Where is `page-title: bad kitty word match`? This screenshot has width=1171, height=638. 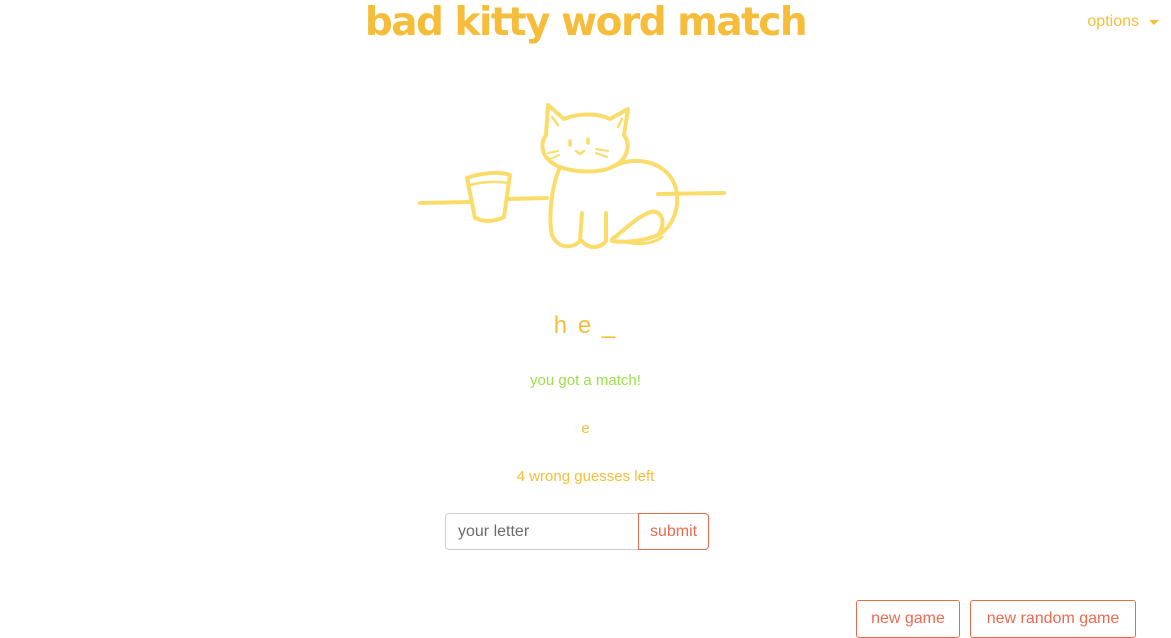
page-title: bad kitty word match is located at coordinates (586, 22).